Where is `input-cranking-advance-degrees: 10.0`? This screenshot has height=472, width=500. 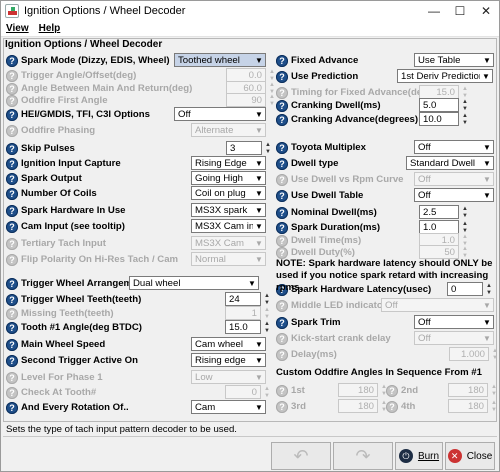
input-cranking-advance-degrees: 10.0 is located at coordinates (439, 119).